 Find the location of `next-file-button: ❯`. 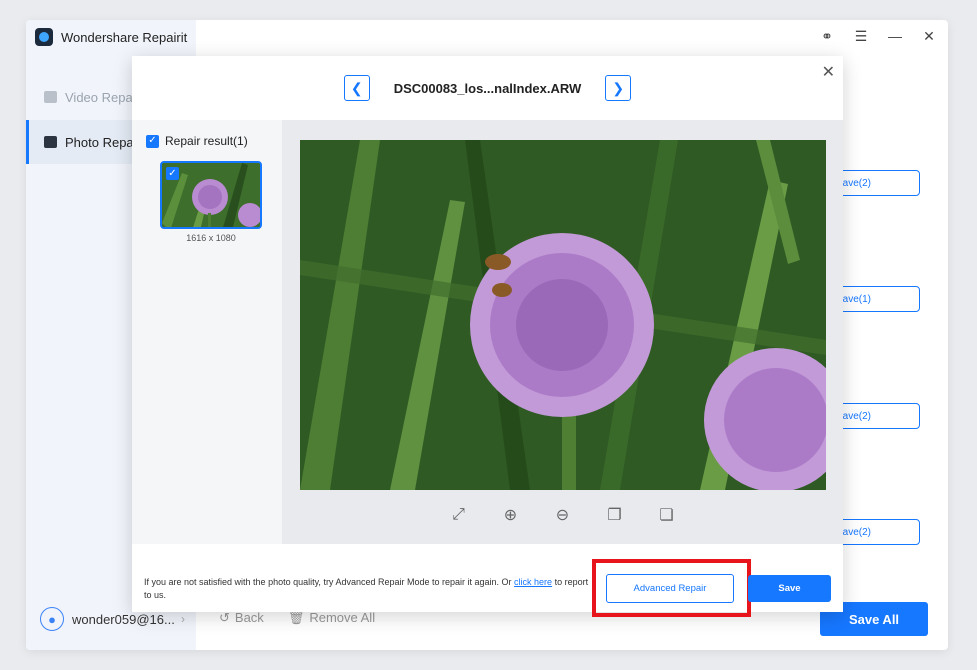

next-file-button: ❯ is located at coordinates (618, 88).